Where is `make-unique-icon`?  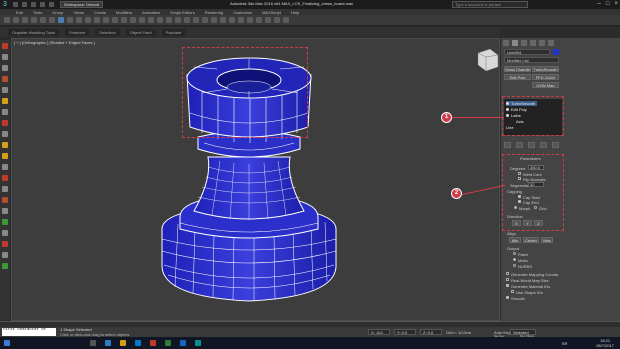
make-unique-icon is located at coordinates (531, 145).